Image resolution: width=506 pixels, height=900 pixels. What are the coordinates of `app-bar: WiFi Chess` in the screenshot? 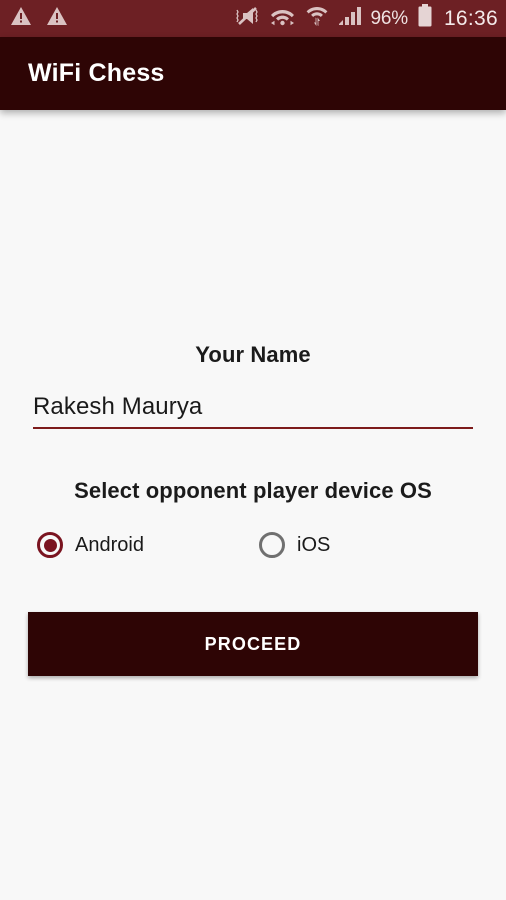 It's located at (253, 73).